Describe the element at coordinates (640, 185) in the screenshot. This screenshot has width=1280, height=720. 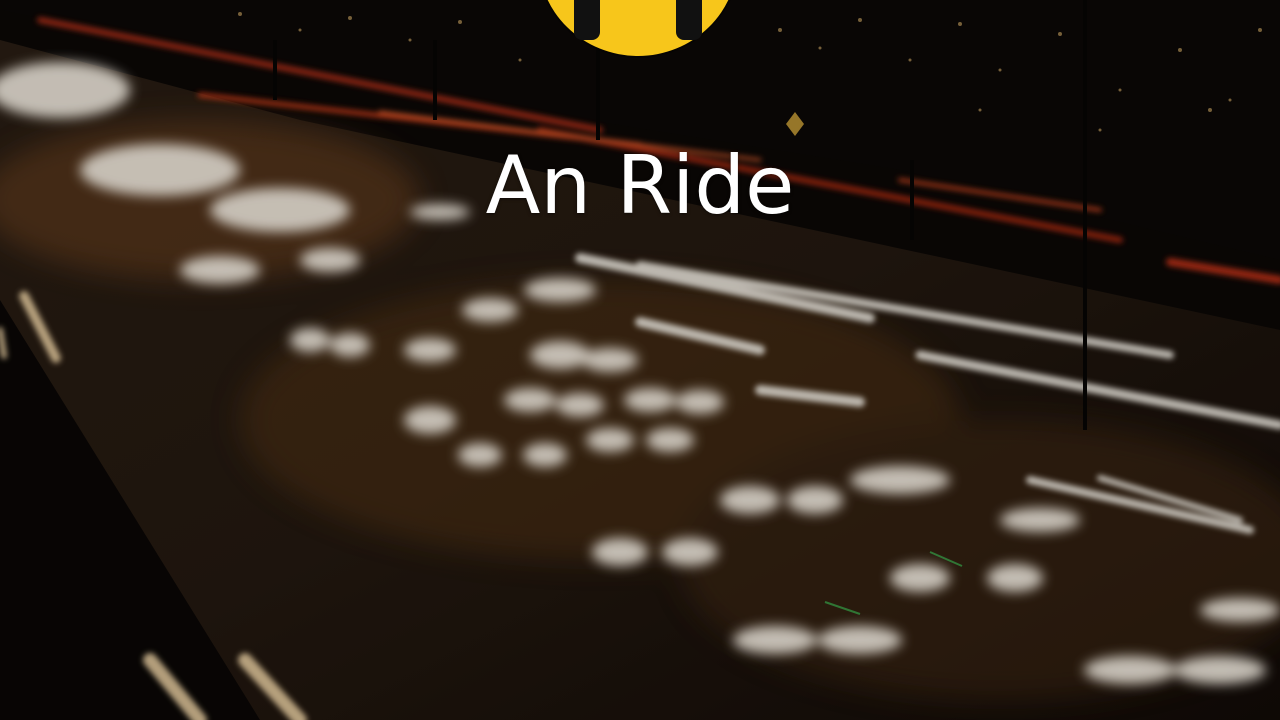
I see `app-title: An Ride` at that location.